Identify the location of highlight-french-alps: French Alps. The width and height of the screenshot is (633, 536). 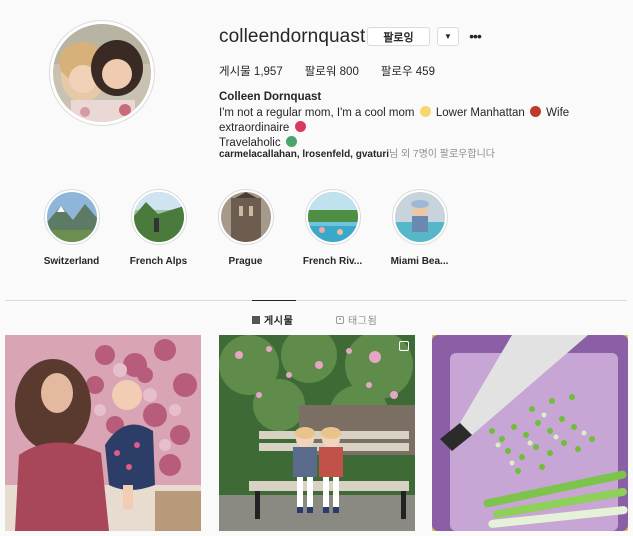
(158, 228).